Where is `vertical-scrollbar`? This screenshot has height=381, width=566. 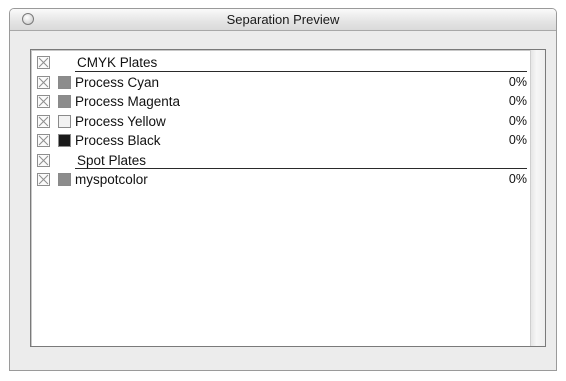 vertical-scrollbar is located at coordinates (537, 198).